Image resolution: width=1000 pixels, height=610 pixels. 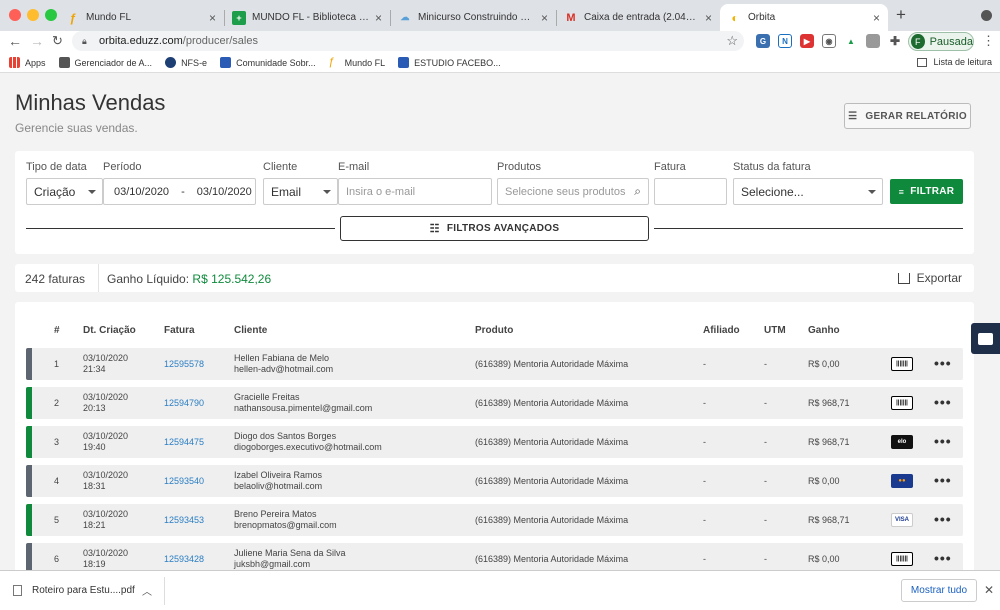 What do you see at coordinates (275, 514) in the screenshot?
I see `client-name: Breno Pereira Matos` at bounding box center [275, 514].